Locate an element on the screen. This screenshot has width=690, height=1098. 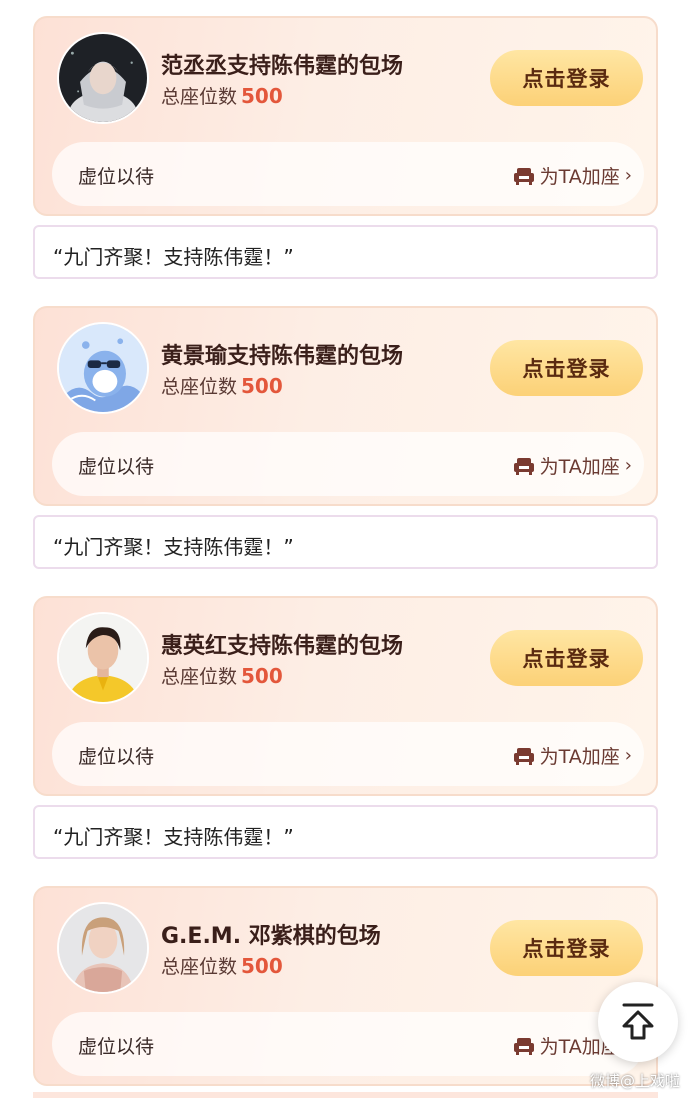
package-title: 黄景瑜支持陈伟霆的包场 is located at coordinates (282, 356).